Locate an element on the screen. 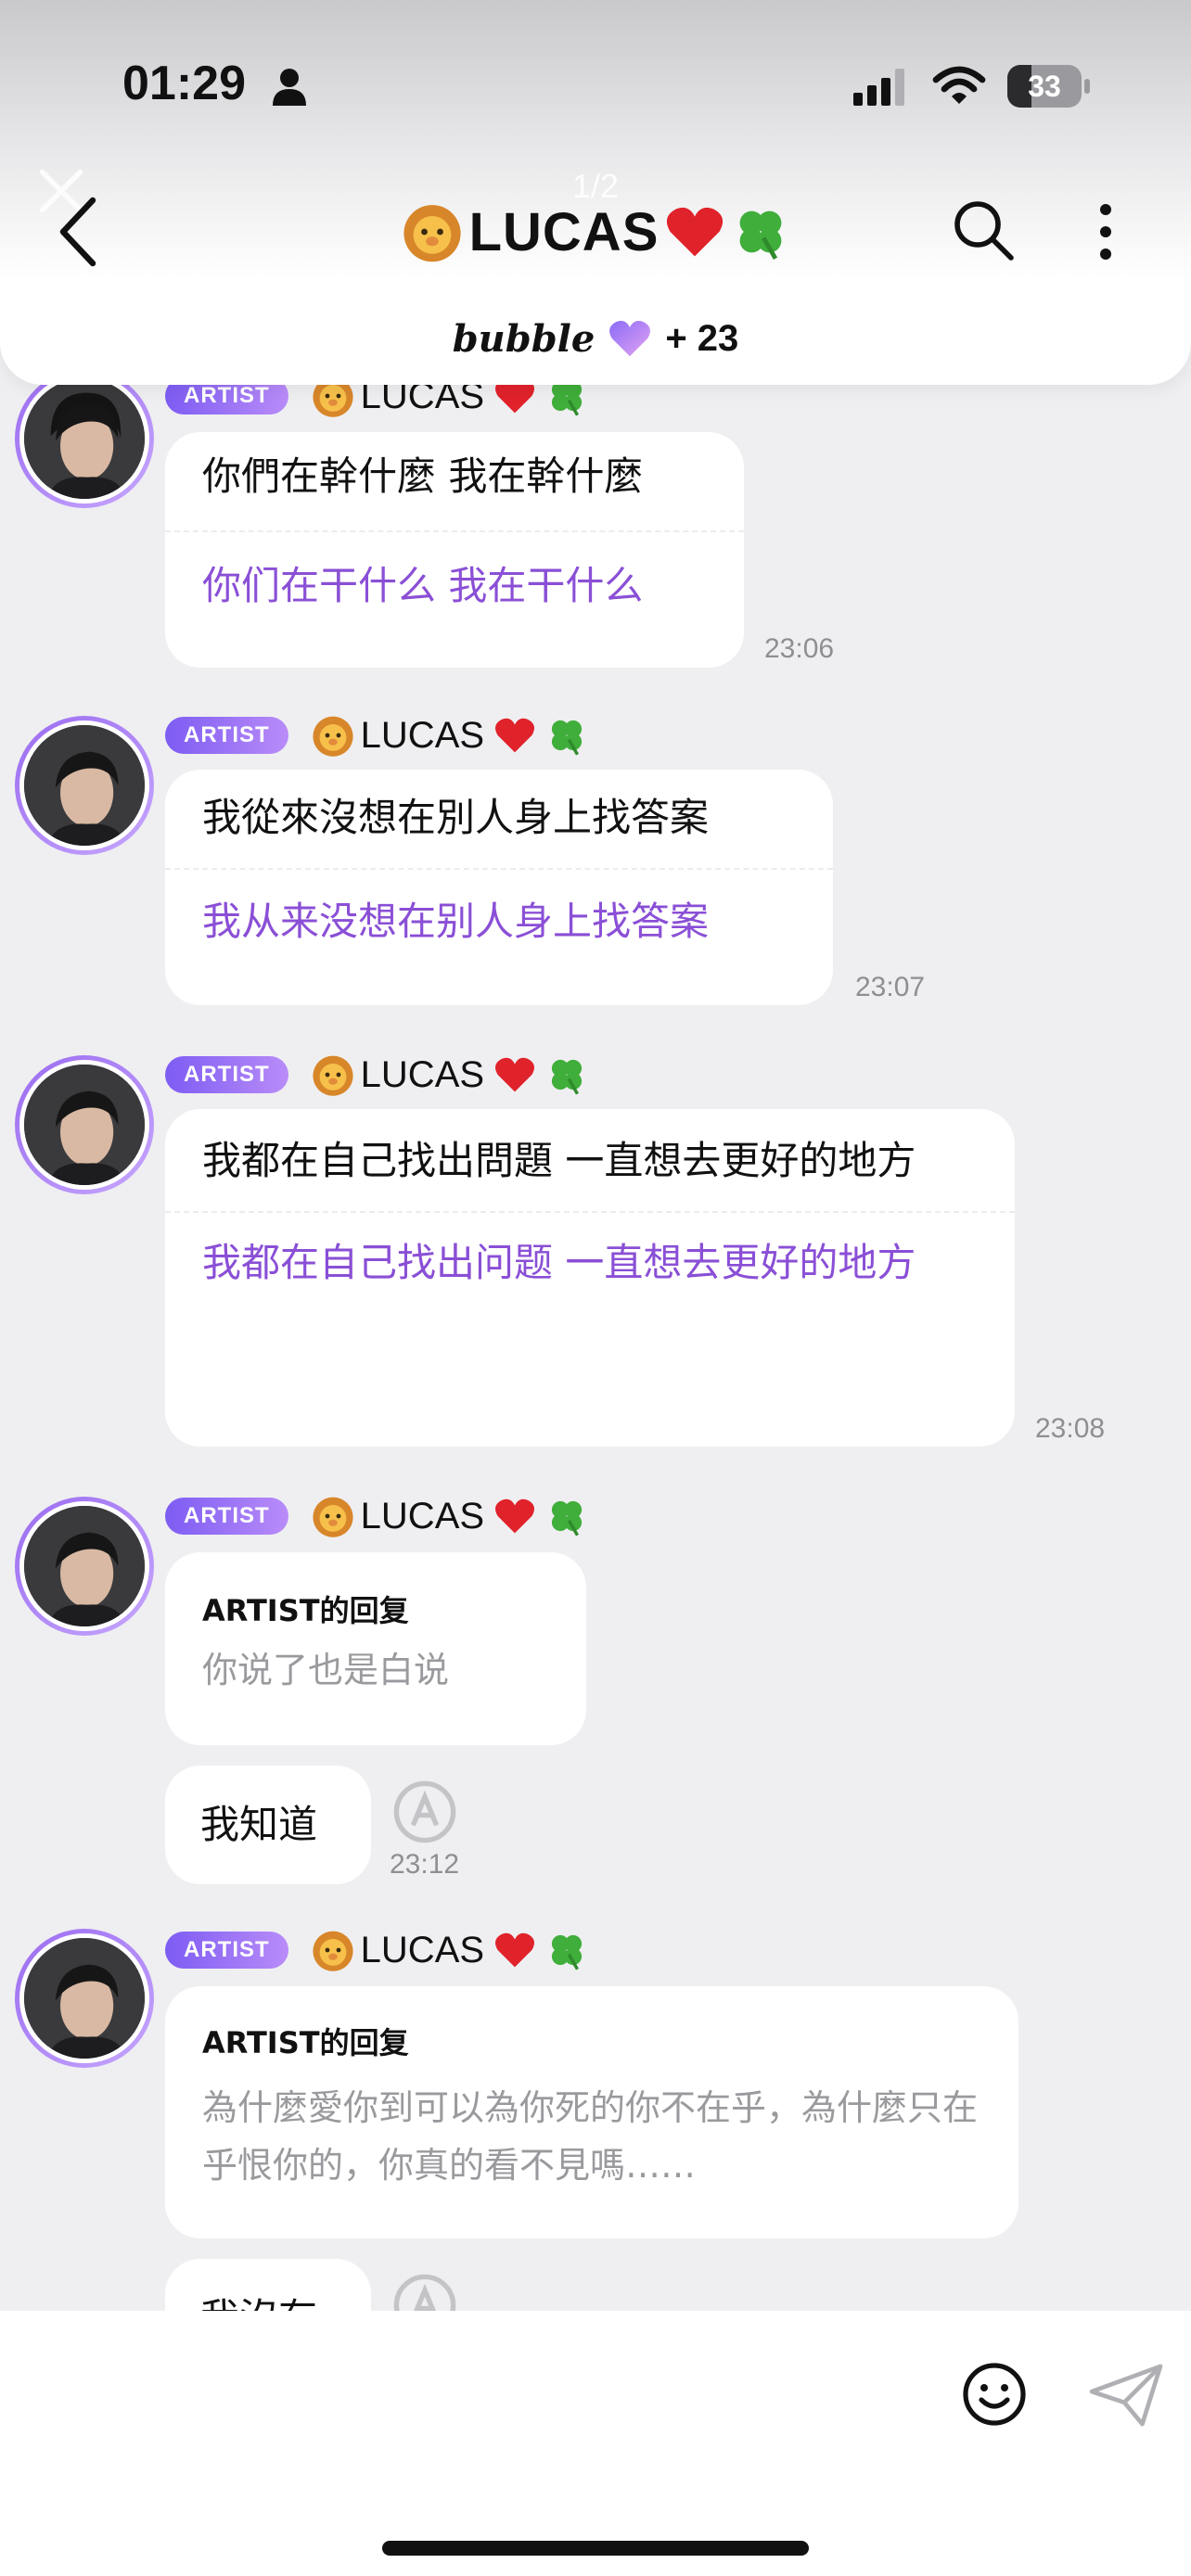 This screenshot has width=1191, height=2576. reply-answer-bubble: 我知道 is located at coordinates (268, 1825).